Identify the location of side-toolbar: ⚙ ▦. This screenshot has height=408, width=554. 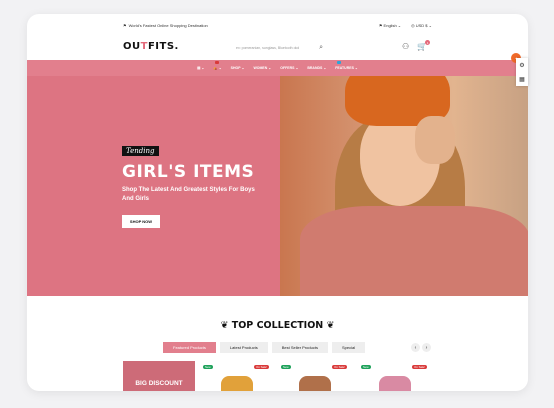
(522, 72).